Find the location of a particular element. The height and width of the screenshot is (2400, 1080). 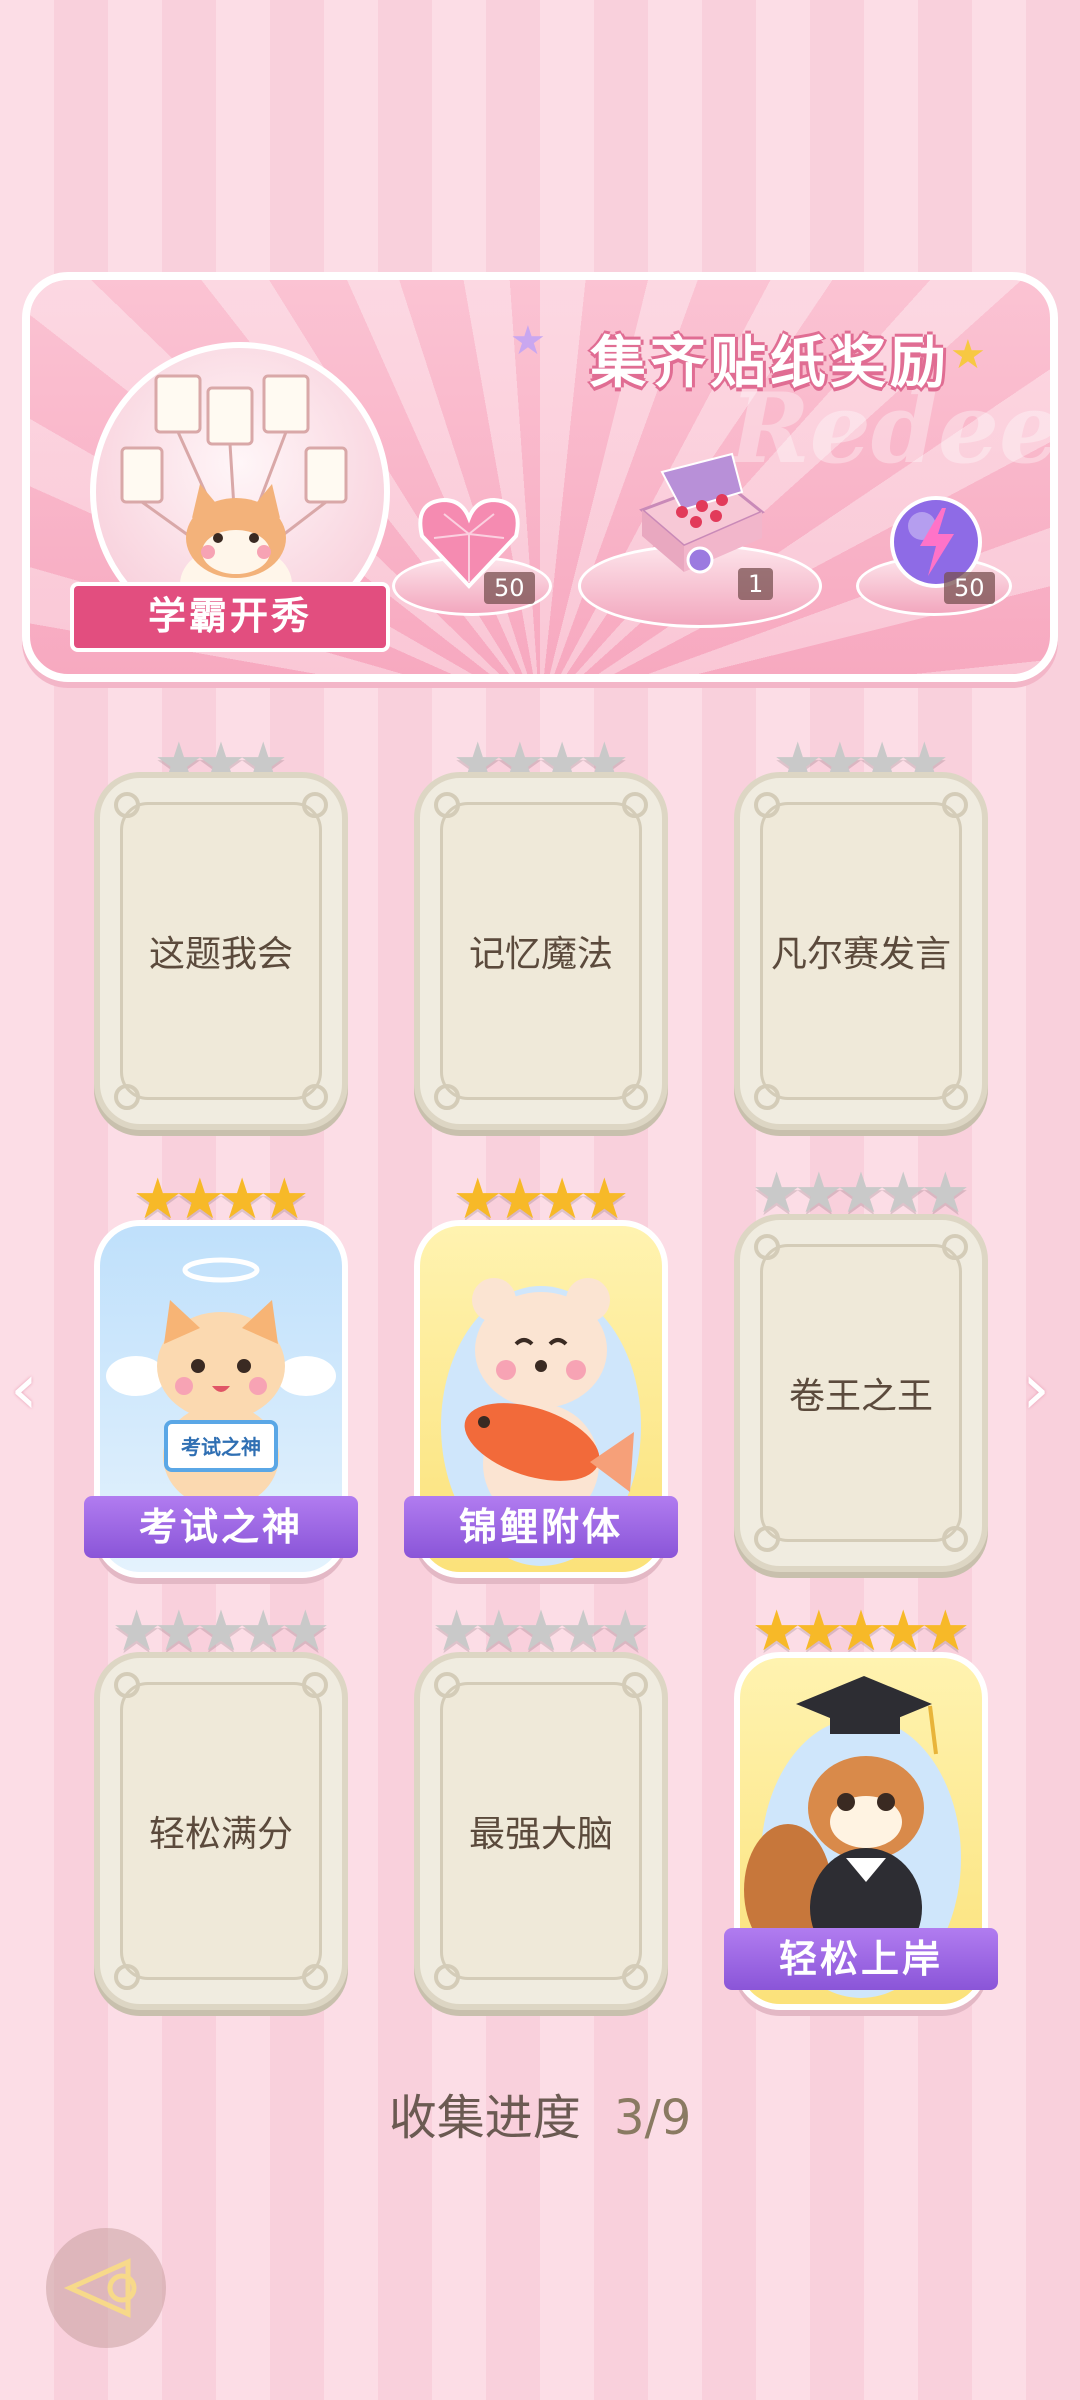

back-button is located at coordinates (106, 2288).